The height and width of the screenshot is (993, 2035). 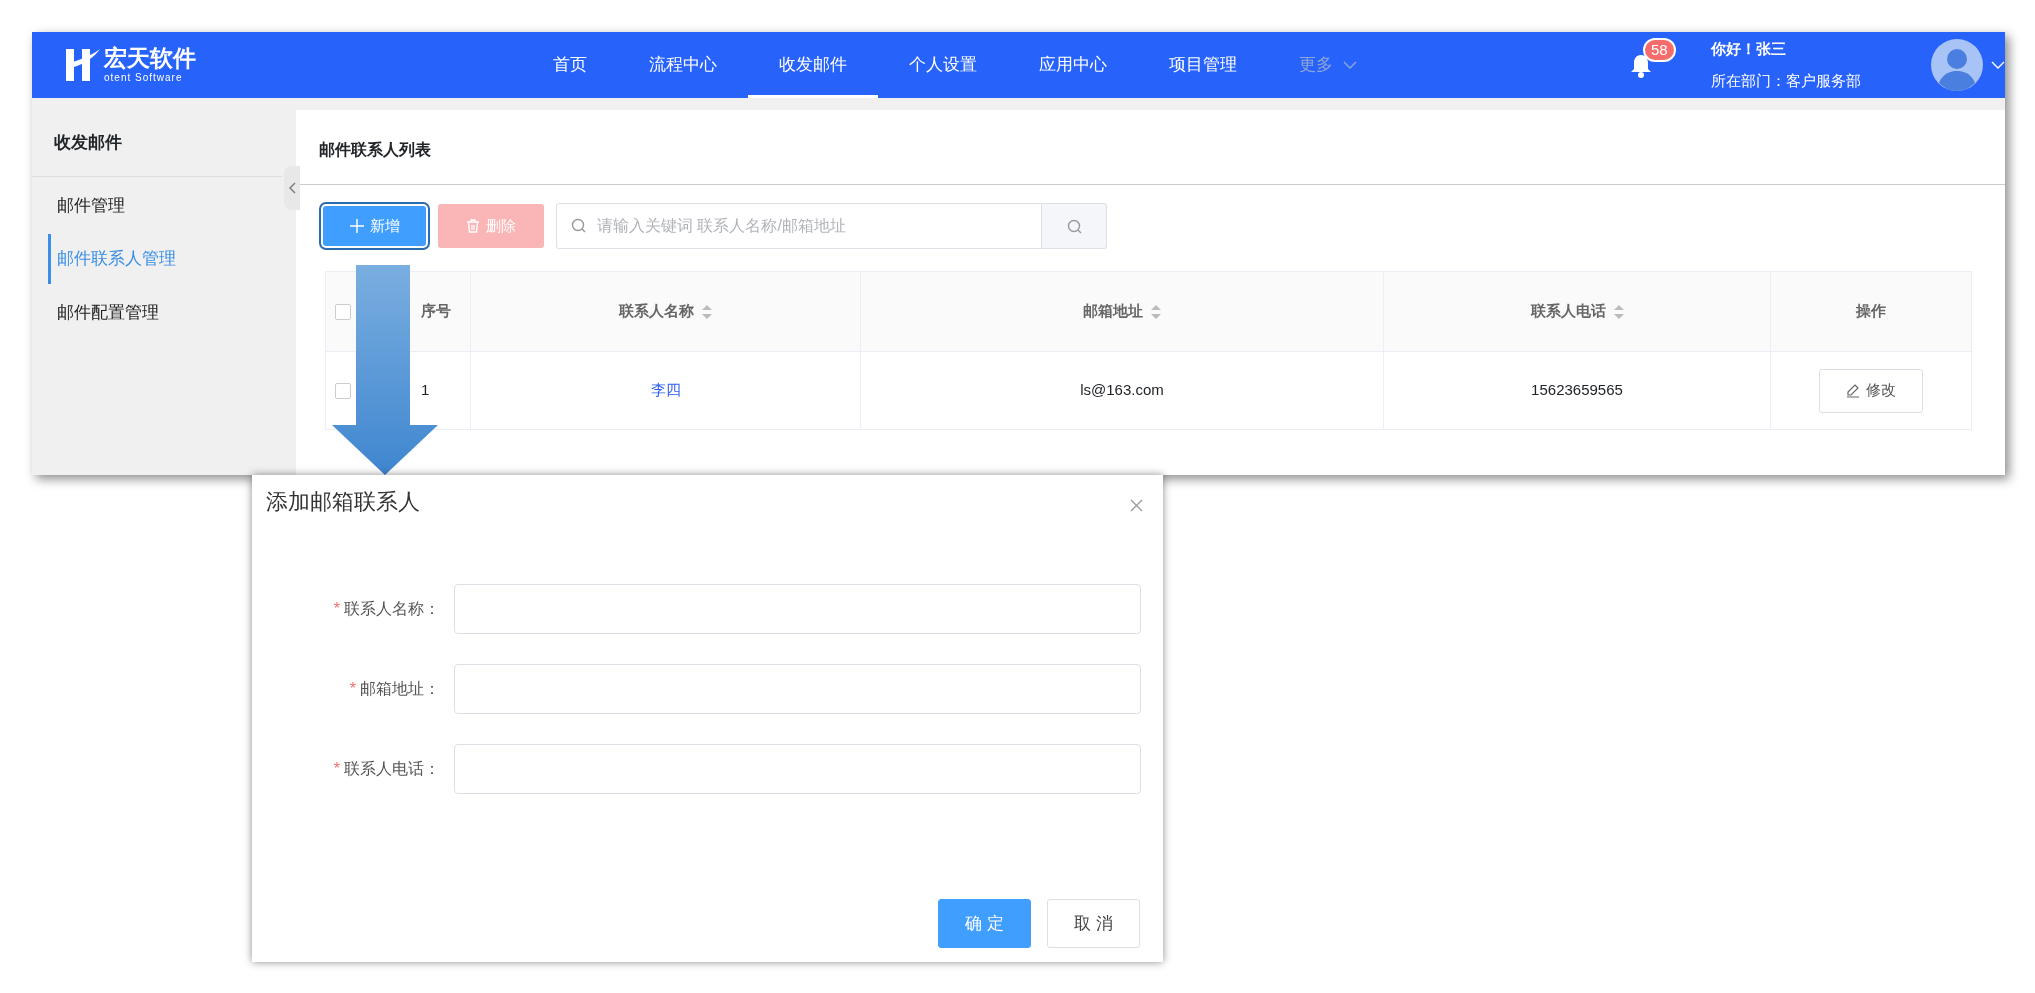 I want to click on column-header: 序号, so click(x=436, y=311).